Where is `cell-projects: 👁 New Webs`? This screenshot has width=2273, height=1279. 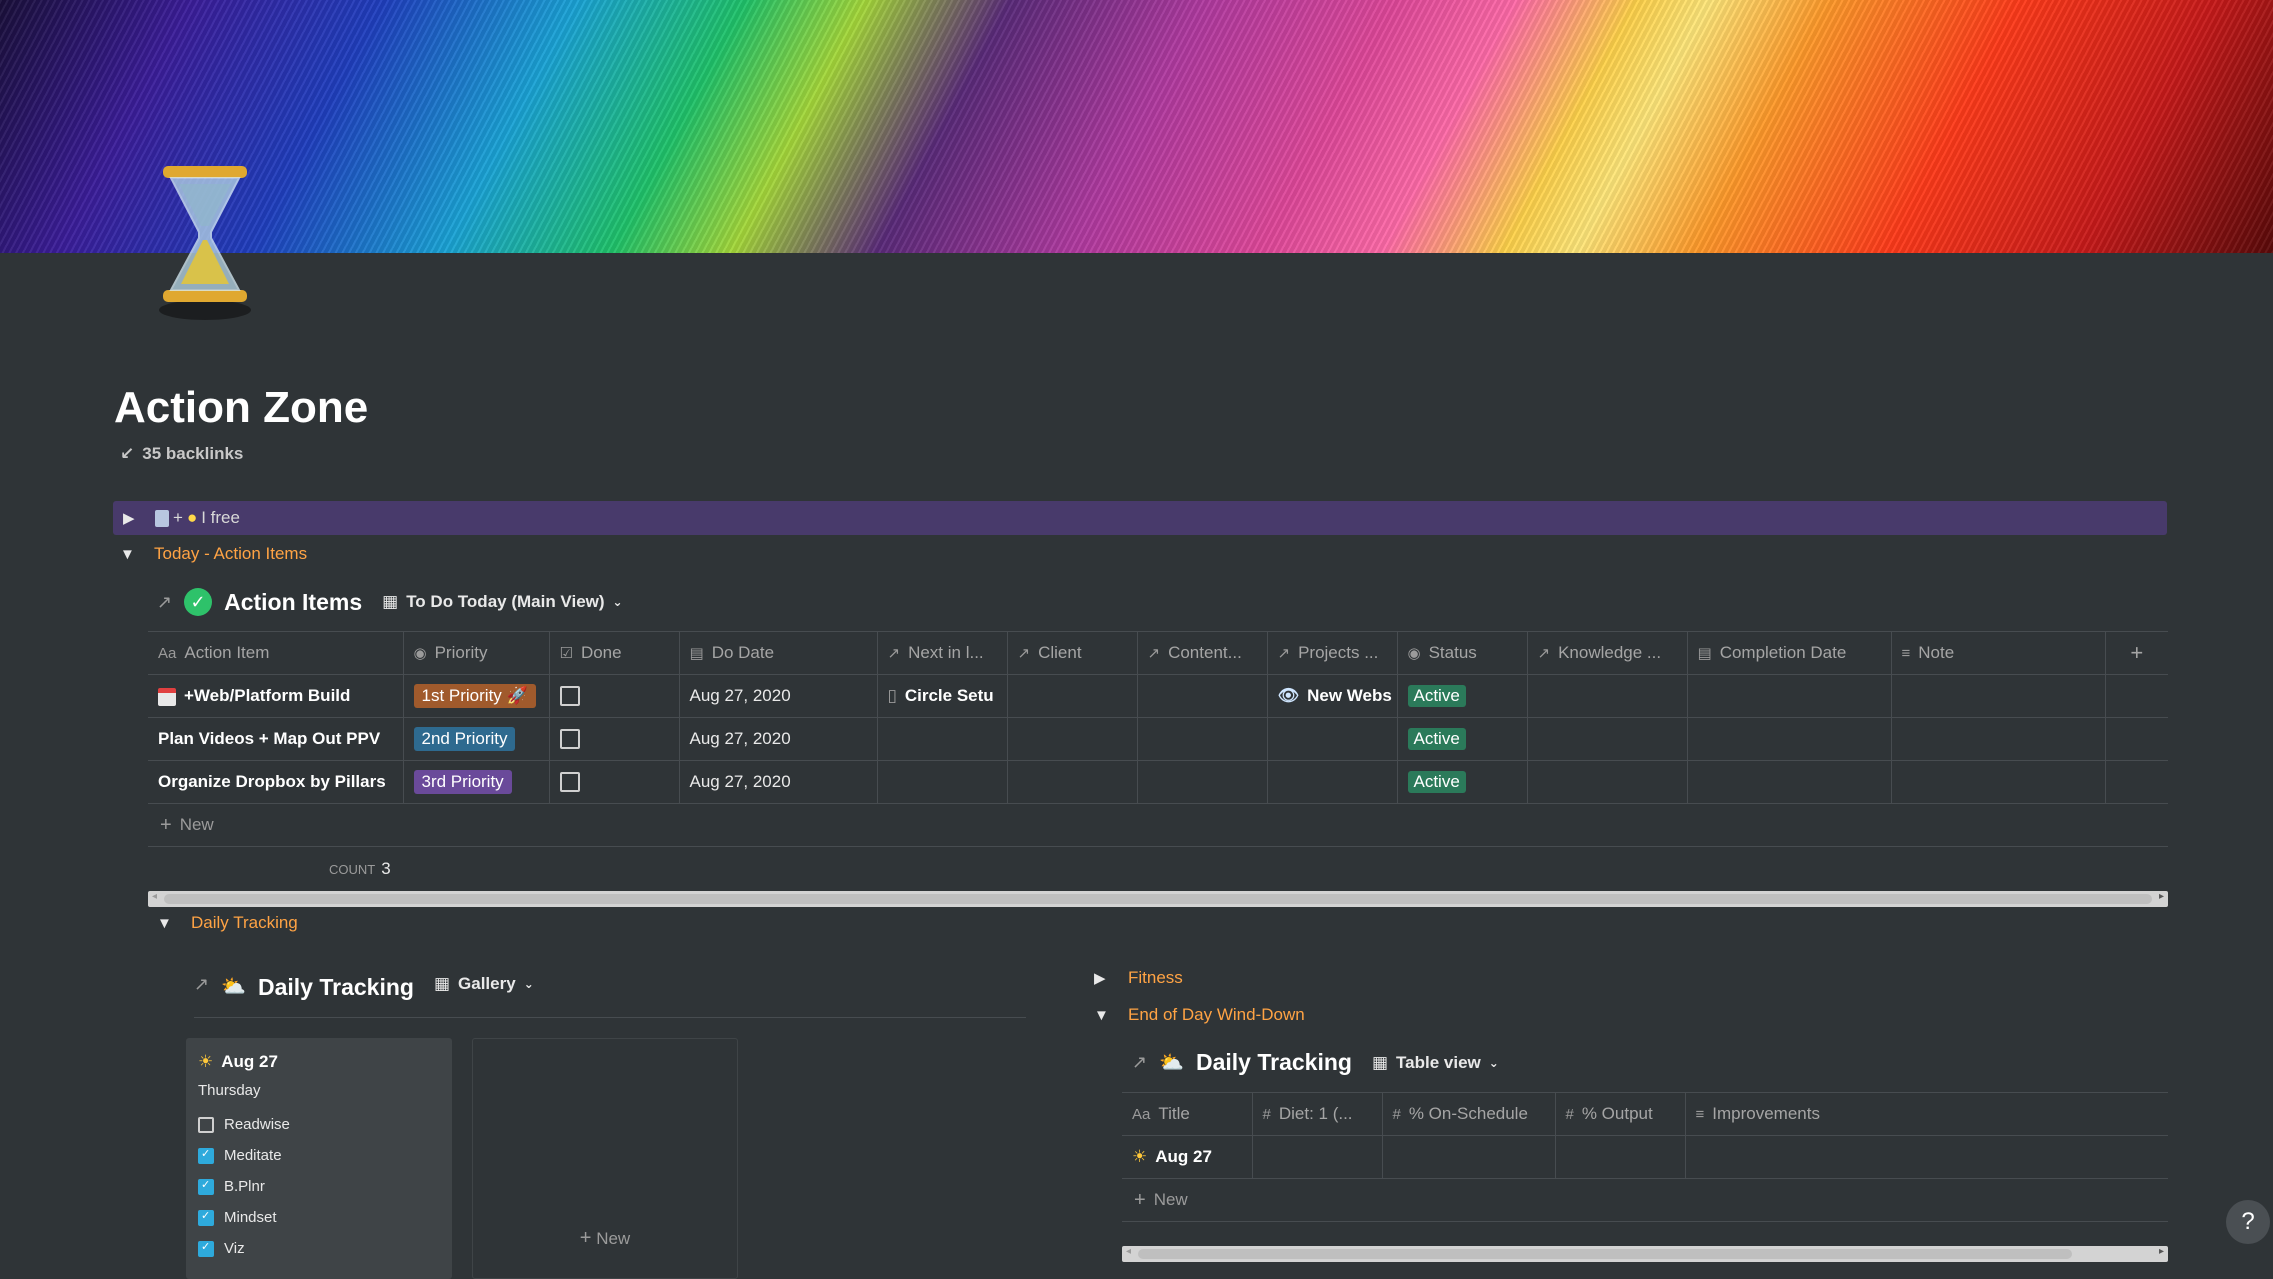
cell-projects: 👁 New Webs is located at coordinates (1332, 696).